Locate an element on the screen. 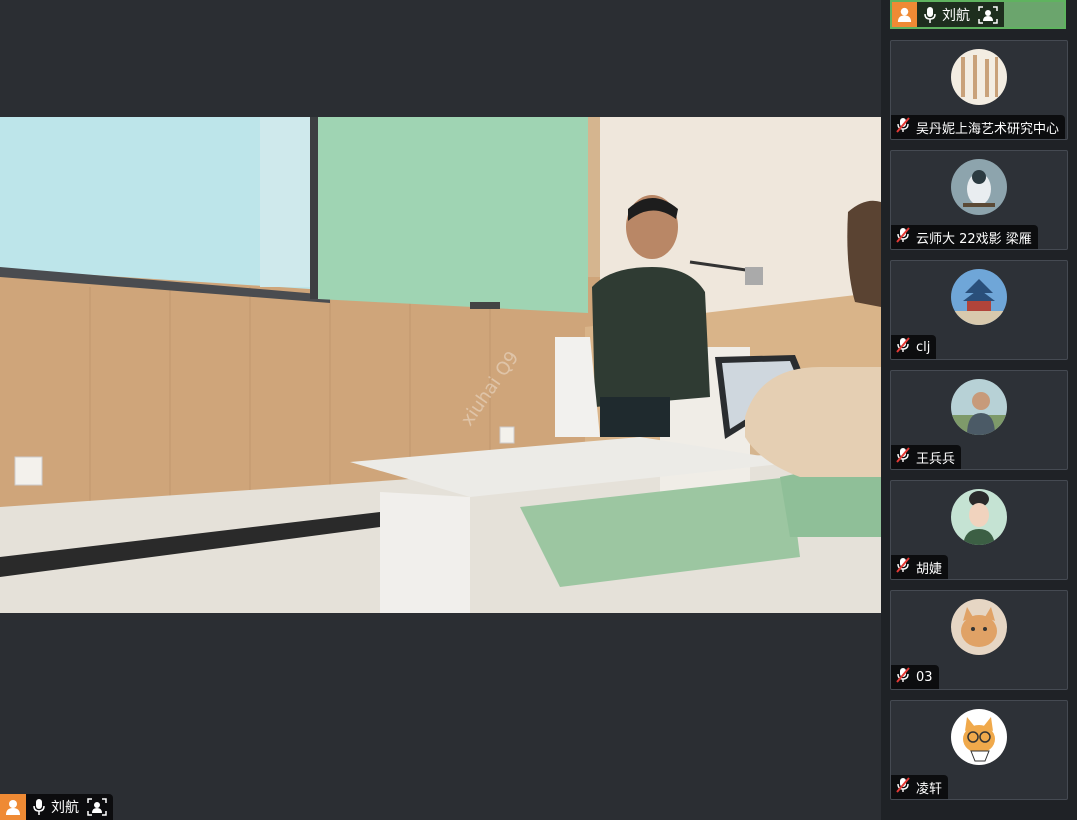  participant-tile: 王兵兵 is located at coordinates (979, 420).